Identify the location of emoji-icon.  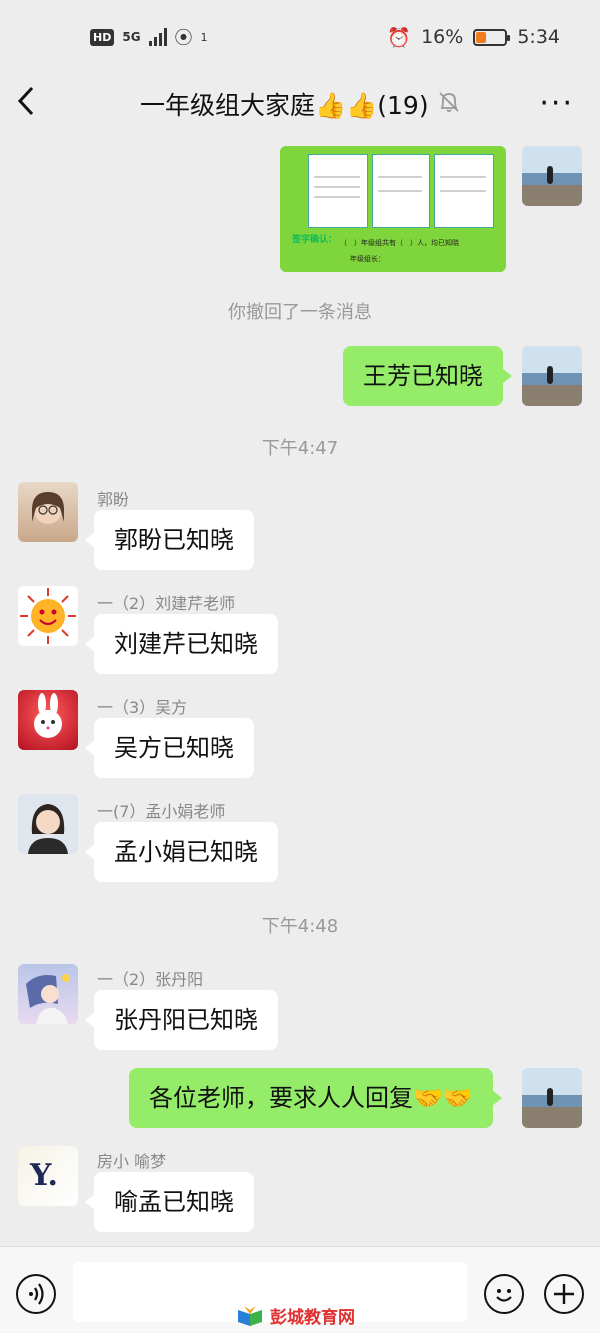
(504, 1294).